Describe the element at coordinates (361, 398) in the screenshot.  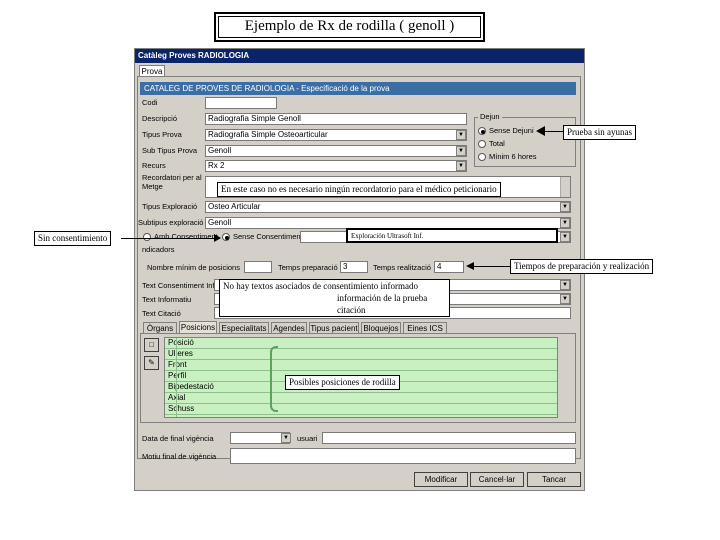
I see `list-item: Axial` at that location.